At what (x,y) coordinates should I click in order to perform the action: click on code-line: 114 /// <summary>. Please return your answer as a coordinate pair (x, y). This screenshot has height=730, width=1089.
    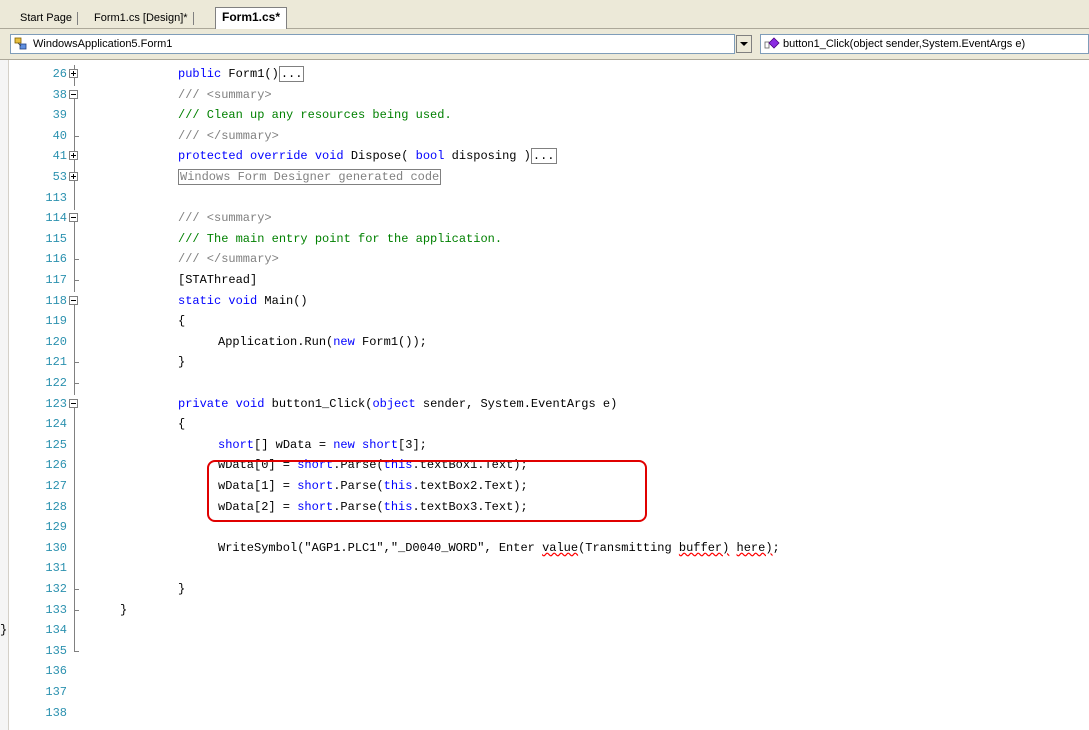
    Looking at the image, I should click on (544, 220).